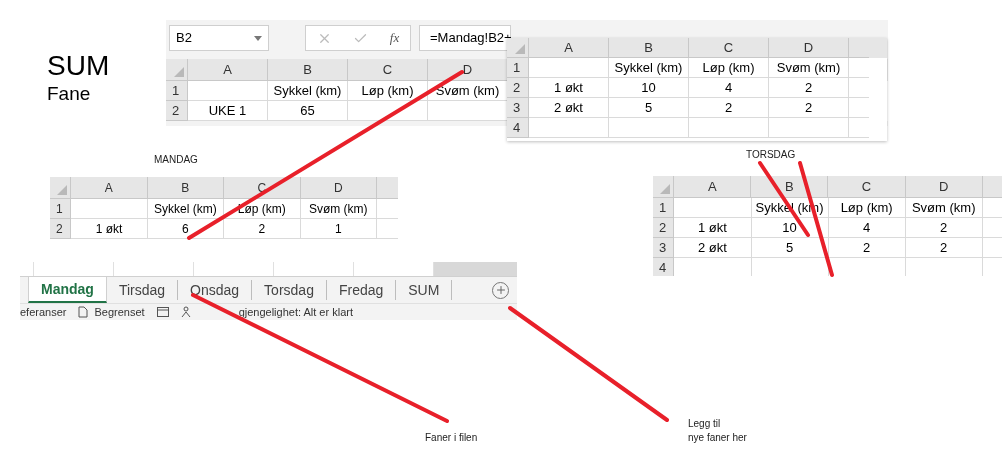  I want to click on status-item: Begrenset, so click(119, 311).